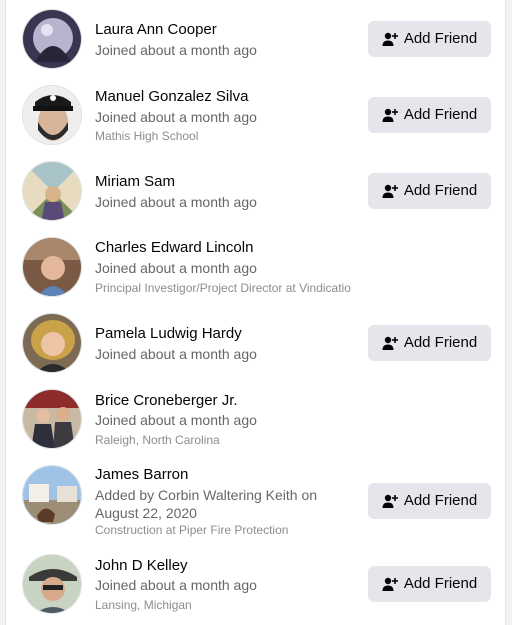 Image resolution: width=512 pixels, height=625 pixels. What do you see at coordinates (141, 475) in the screenshot?
I see `member-name: James Barron` at bounding box center [141, 475].